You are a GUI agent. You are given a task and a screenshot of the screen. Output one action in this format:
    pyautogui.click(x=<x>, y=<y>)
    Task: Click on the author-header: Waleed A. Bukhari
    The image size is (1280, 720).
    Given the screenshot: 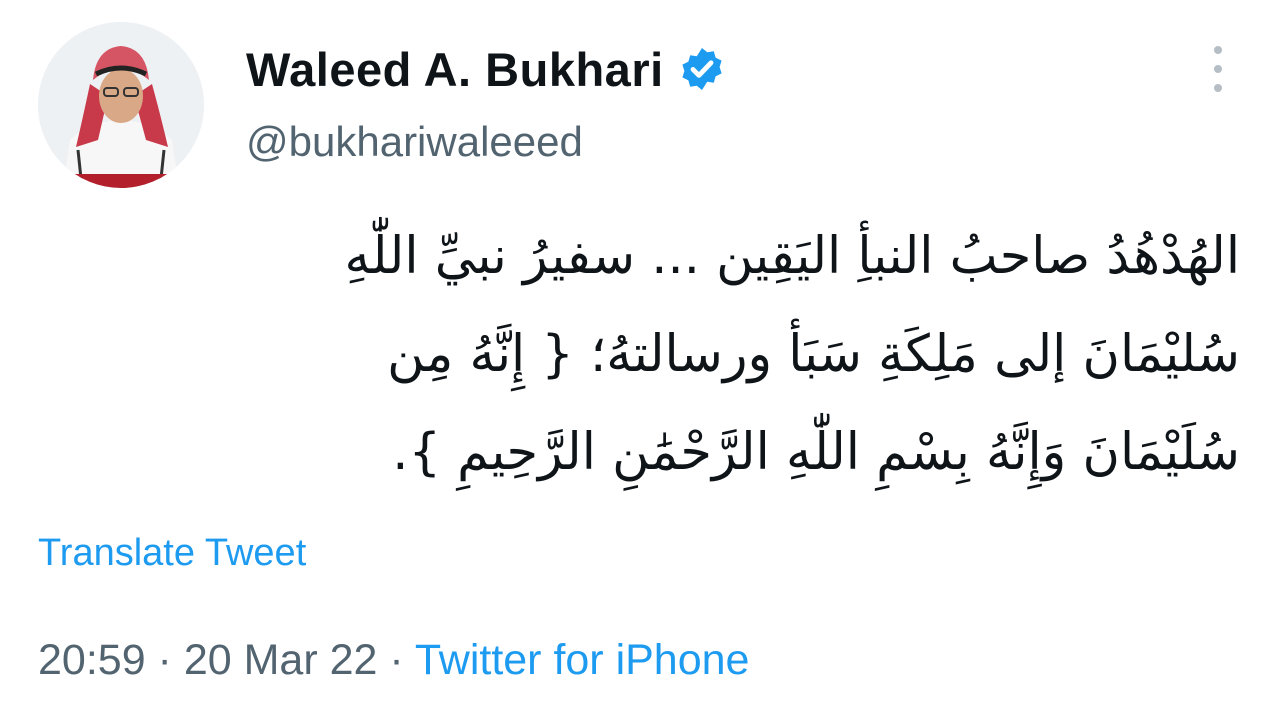 What is the action you would take?
    pyautogui.click(x=486, y=69)
    